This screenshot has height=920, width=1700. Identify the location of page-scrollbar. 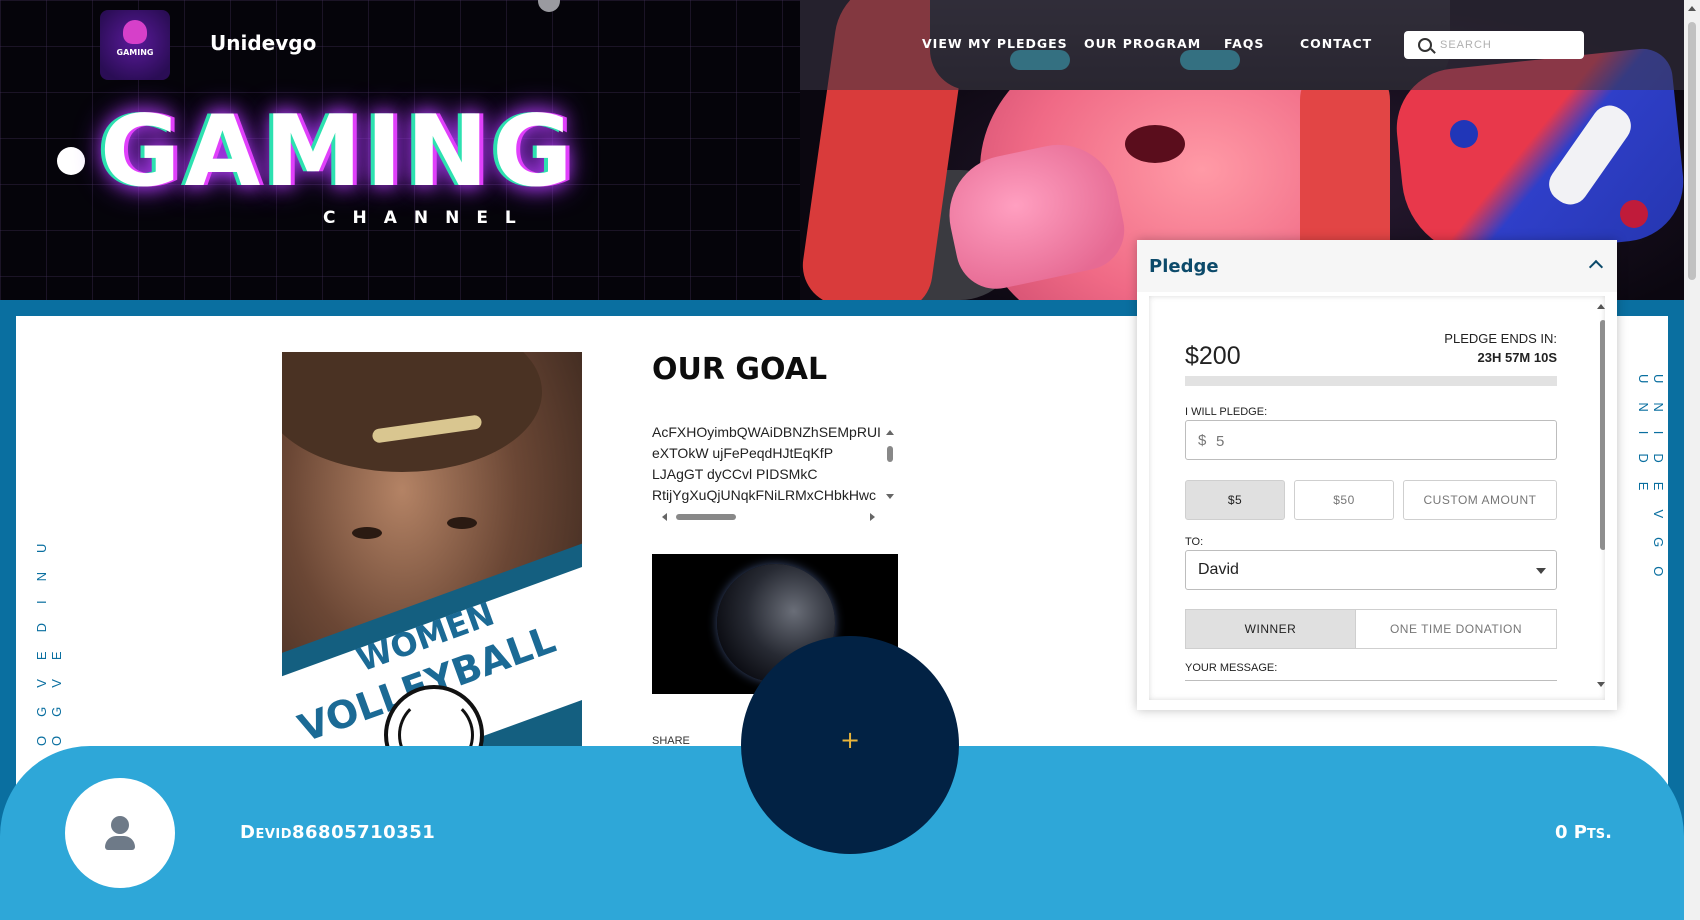
(1692, 460).